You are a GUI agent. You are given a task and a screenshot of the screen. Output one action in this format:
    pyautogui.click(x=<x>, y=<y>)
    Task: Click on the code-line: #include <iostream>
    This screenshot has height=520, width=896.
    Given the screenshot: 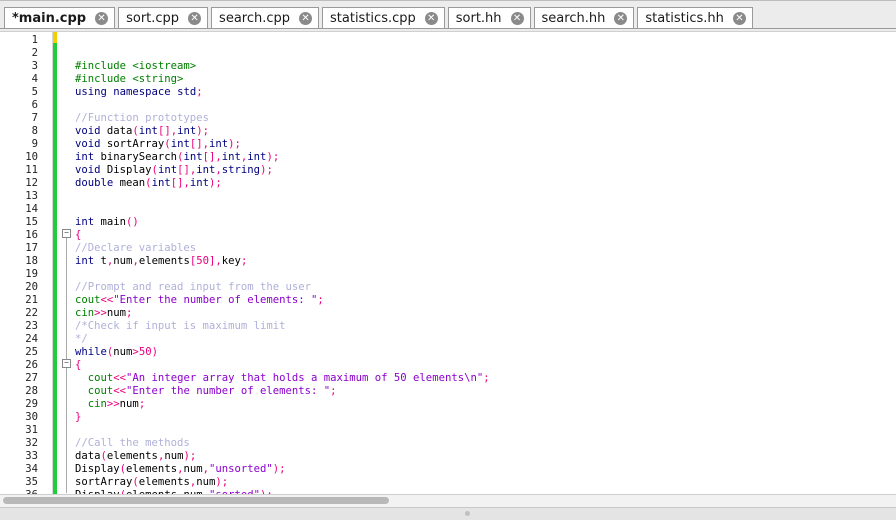 What is the action you would take?
    pyautogui.click(x=282, y=66)
    